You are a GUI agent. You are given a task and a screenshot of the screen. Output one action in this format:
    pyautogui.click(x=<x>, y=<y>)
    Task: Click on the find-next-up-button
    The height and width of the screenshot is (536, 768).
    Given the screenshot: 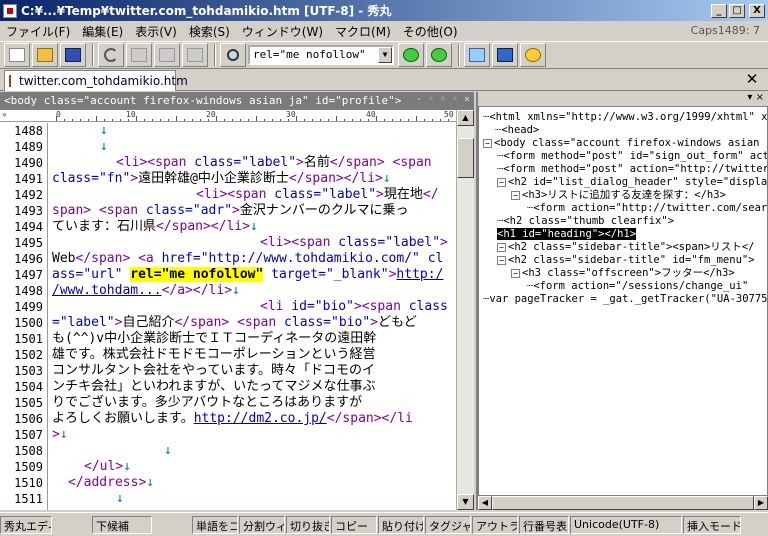 What is the action you would take?
    pyautogui.click(x=439, y=55)
    